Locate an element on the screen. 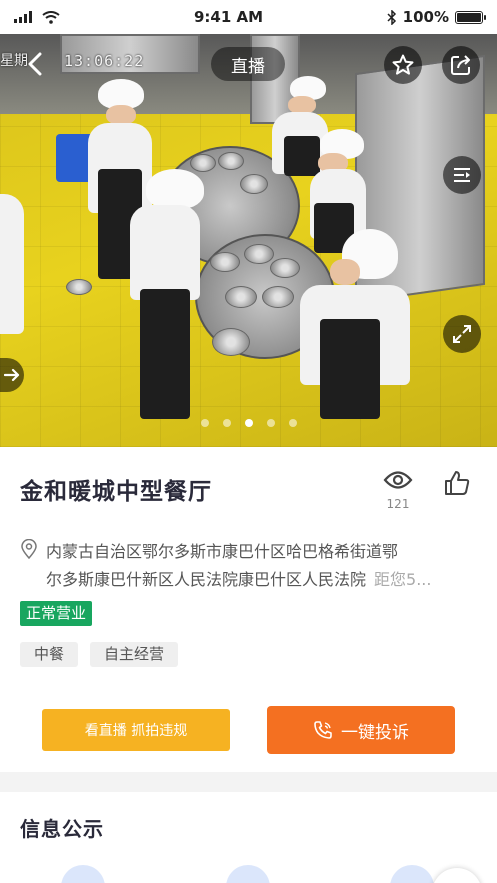  address-line-1: 内蒙古自治区鄂尔多斯市康巴什区哈巴格希街道鄂 is located at coordinates (222, 551).